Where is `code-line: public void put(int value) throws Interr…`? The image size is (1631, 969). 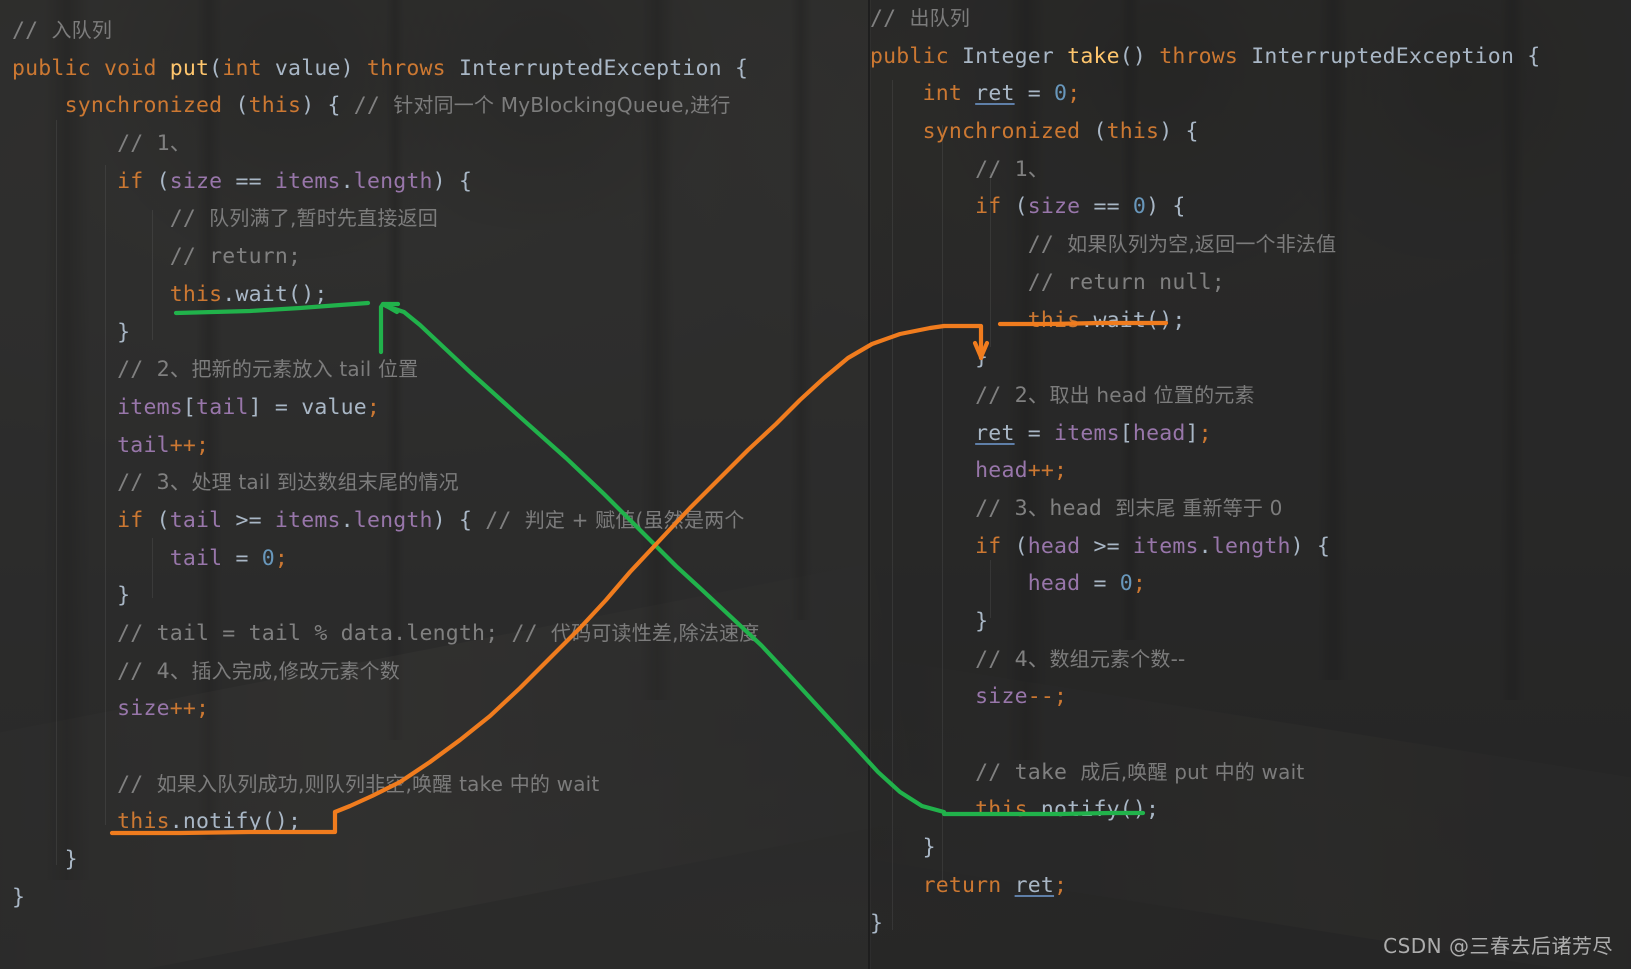
code-line: public void put(int value) throws Interr… is located at coordinates (440, 69).